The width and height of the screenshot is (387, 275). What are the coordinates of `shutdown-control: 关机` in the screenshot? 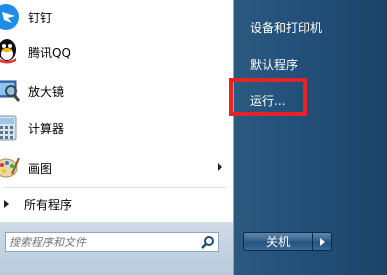 It's located at (288, 241).